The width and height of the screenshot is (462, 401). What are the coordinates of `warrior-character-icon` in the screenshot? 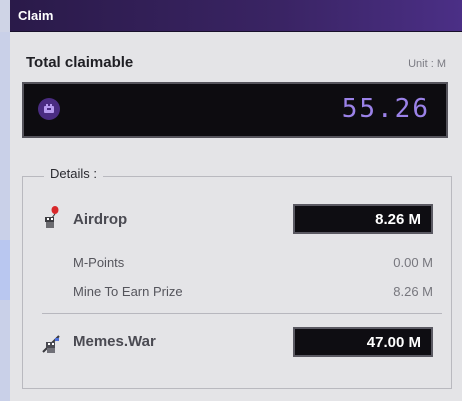 It's located at (51, 344).